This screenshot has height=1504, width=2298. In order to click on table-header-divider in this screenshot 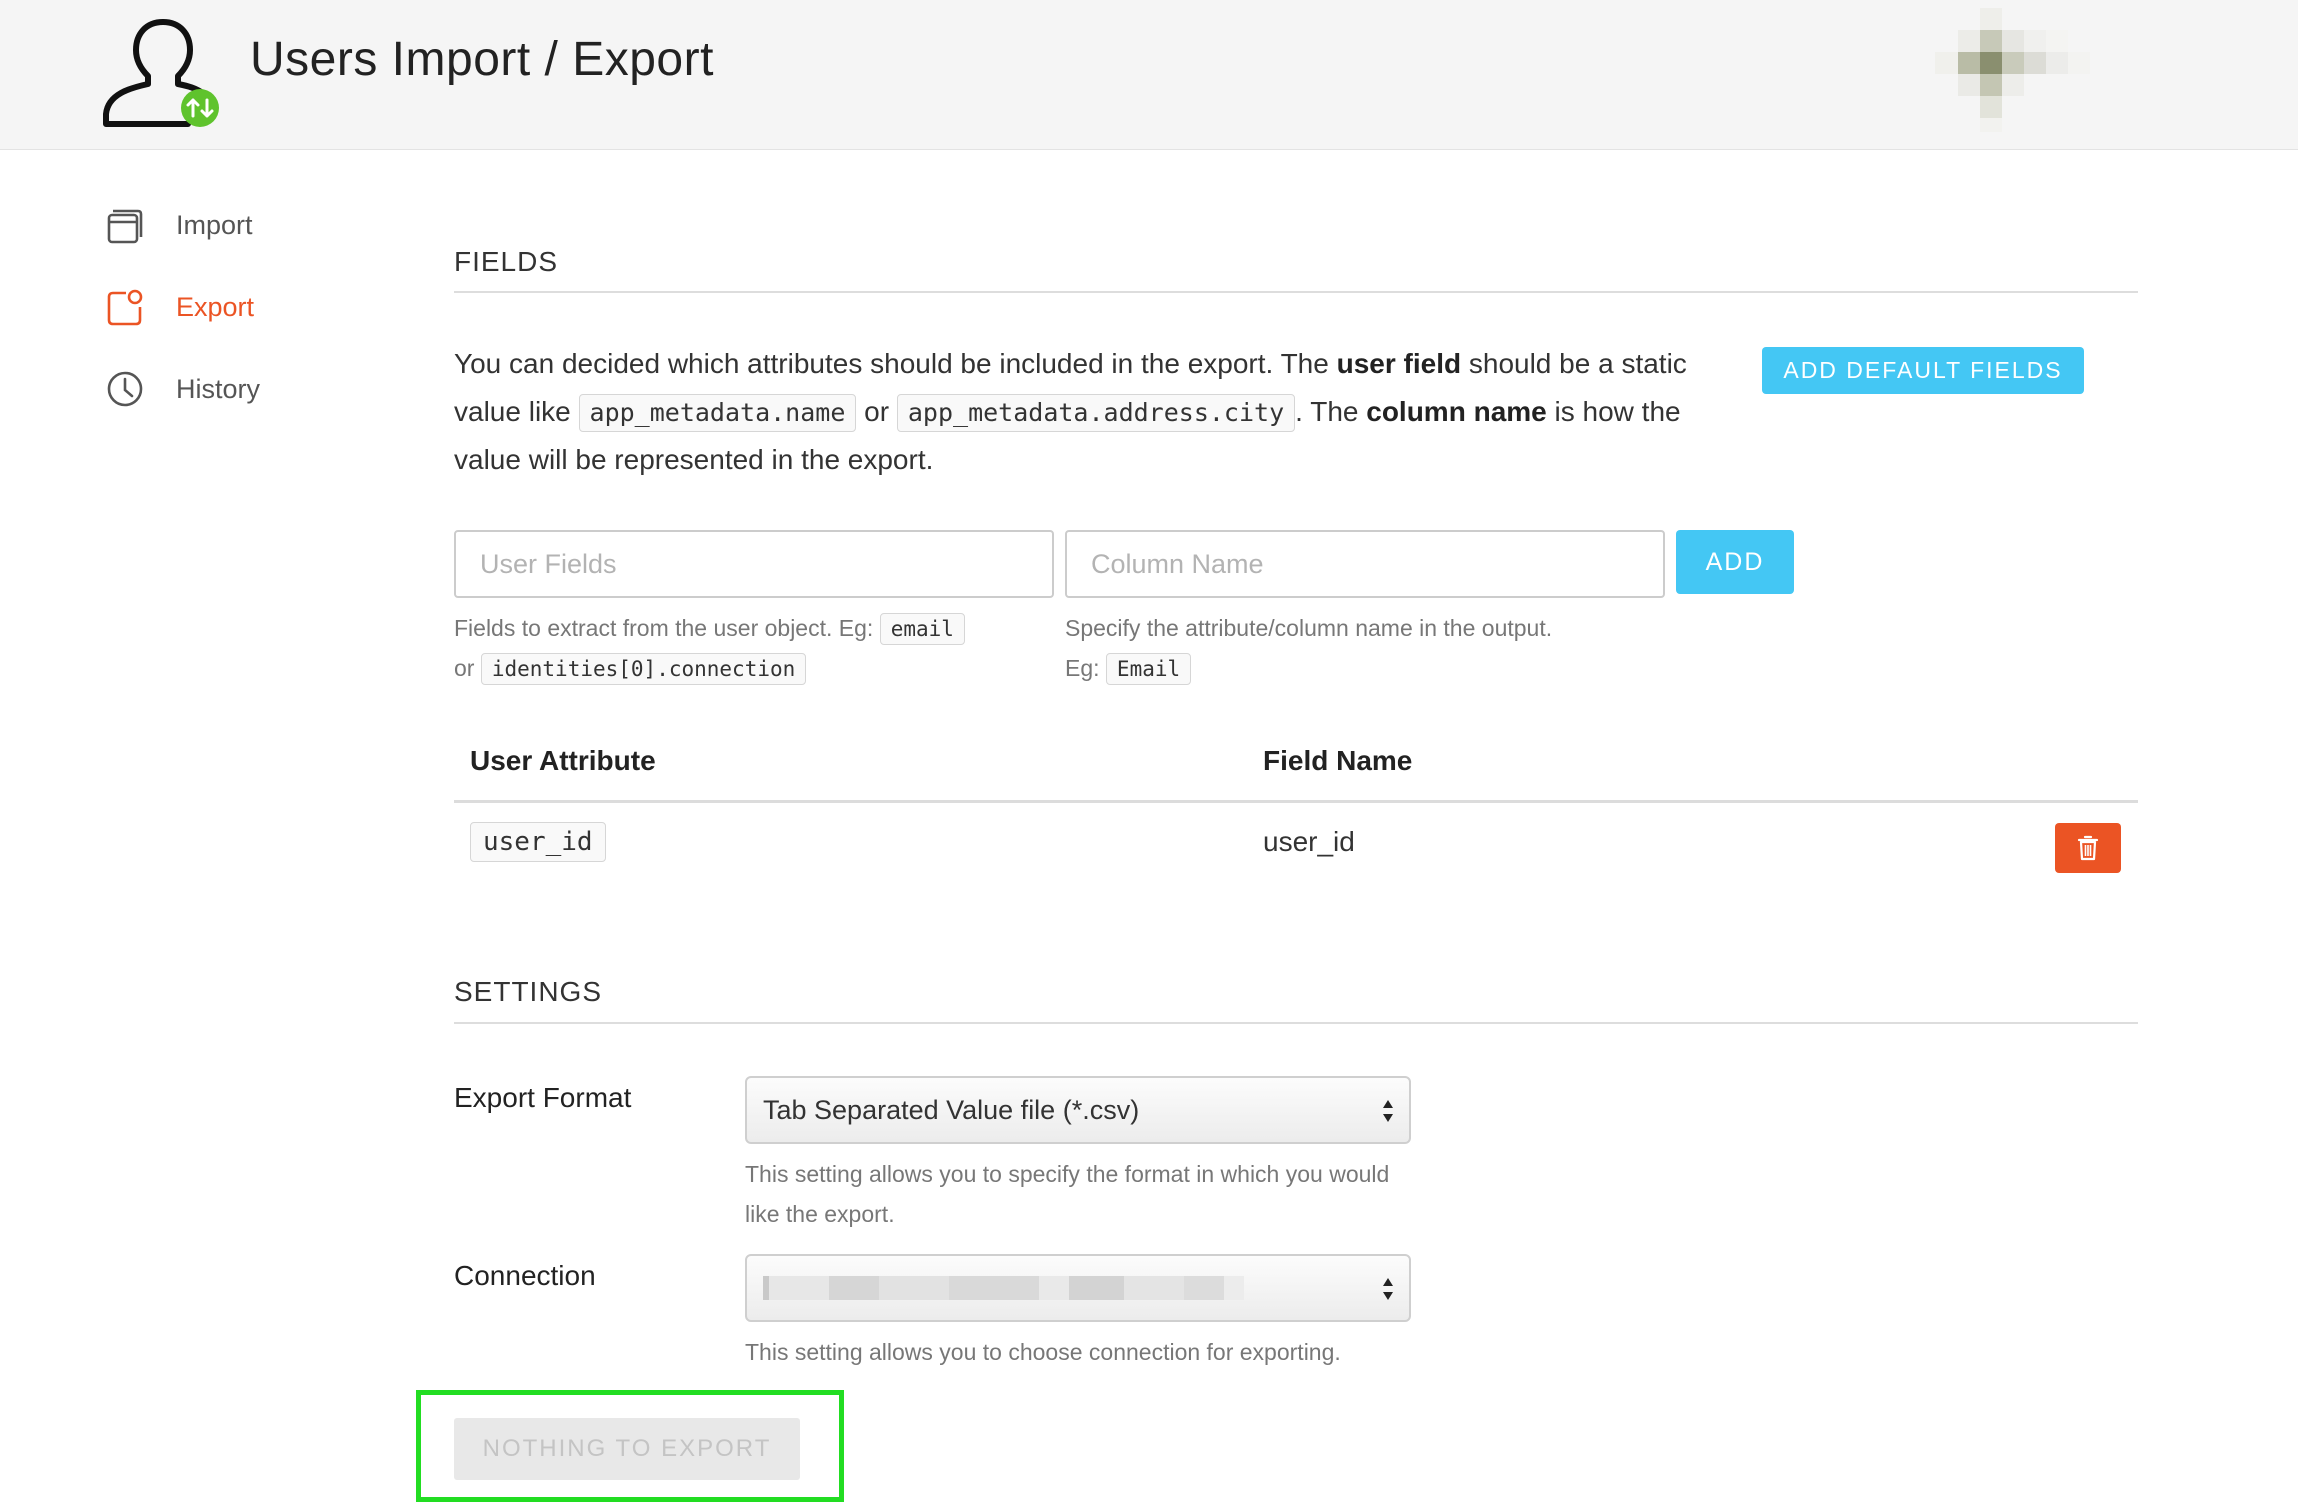, I will do `click(1296, 801)`.